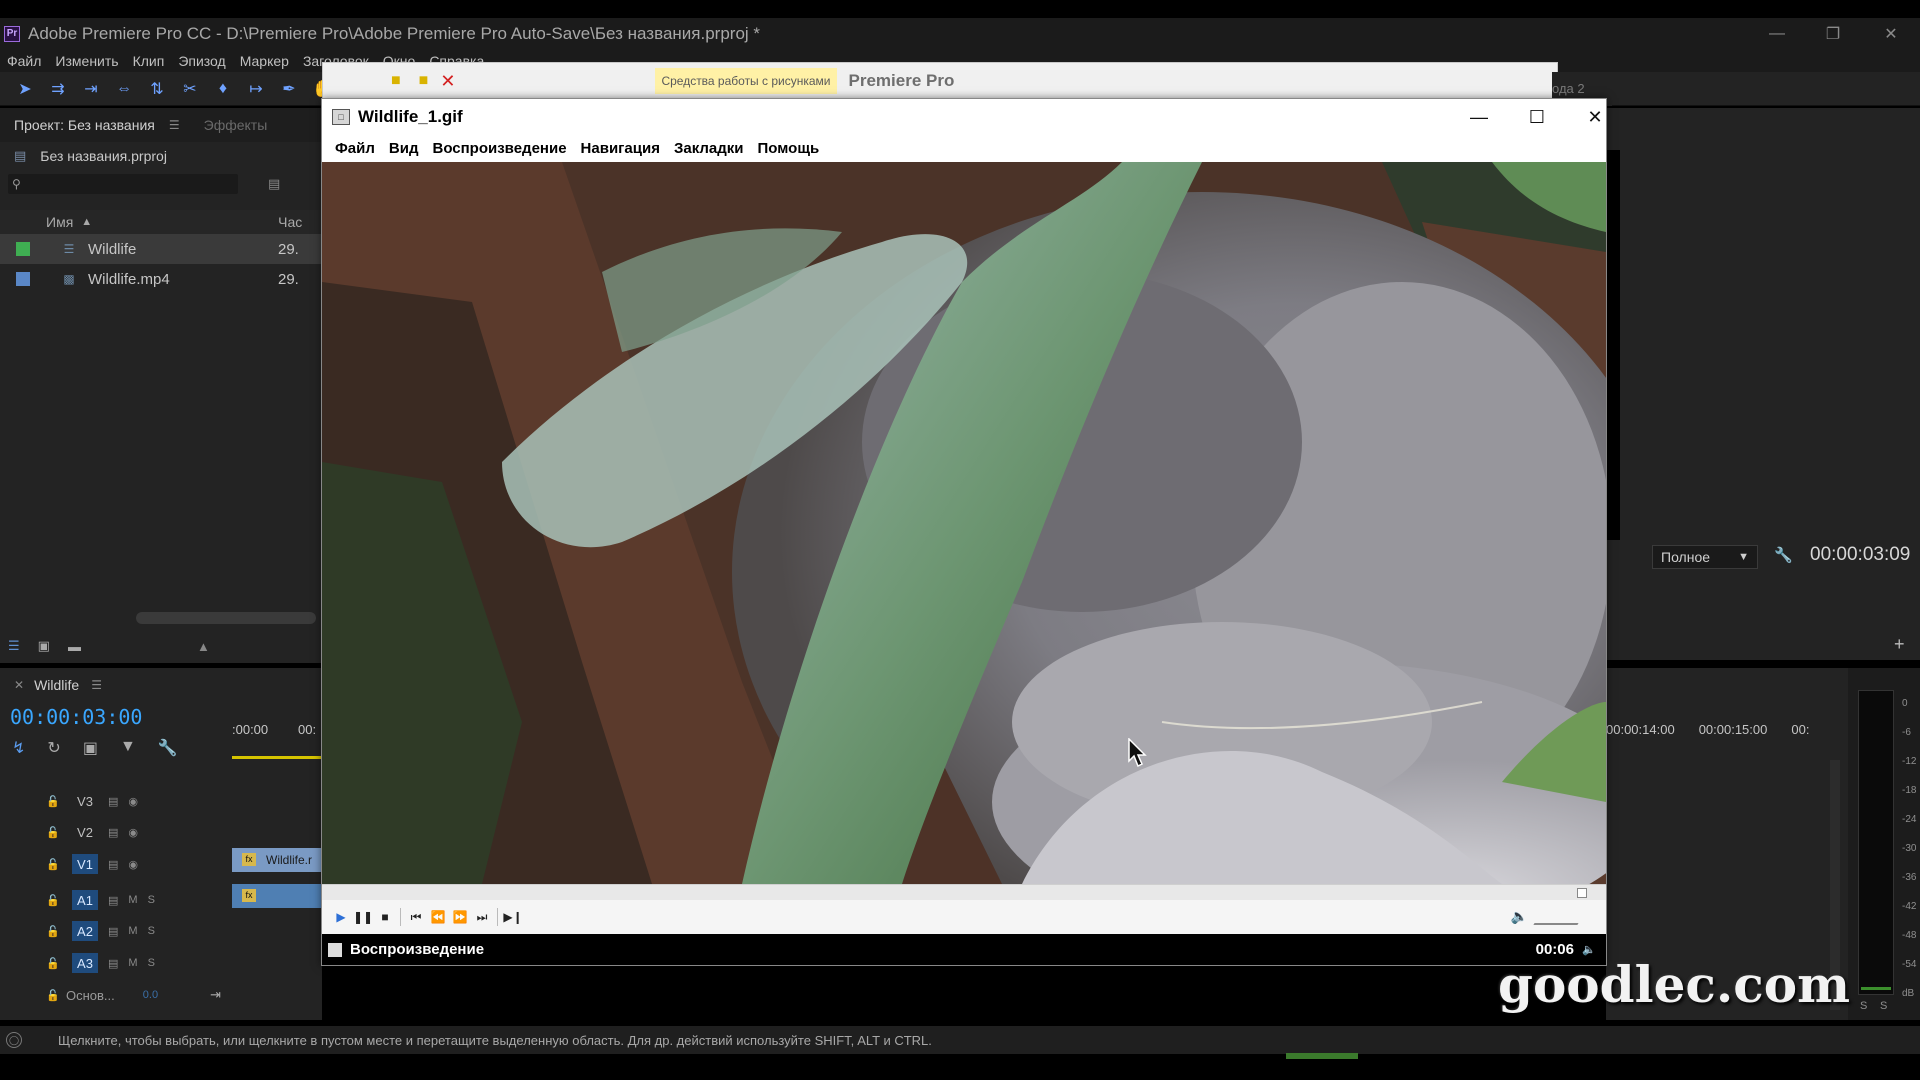  What do you see at coordinates (620, 148) in the screenshot?
I see `viewer-menu-navigation: Навигация` at bounding box center [620, 148].